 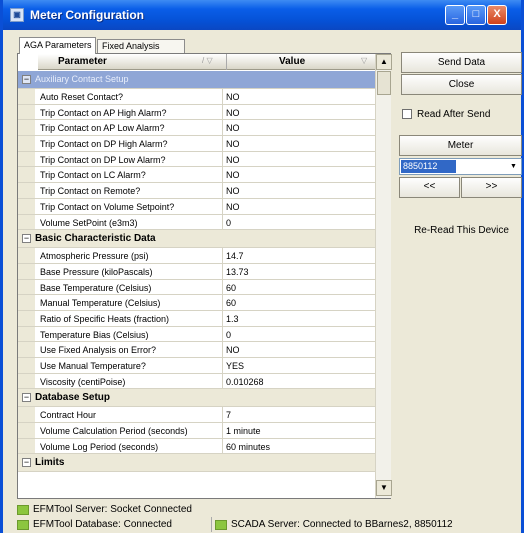 What do you see at coordinates (476, 15) in the screenshot?
I see `maximize-button: □` at bounding box center [476, 15].